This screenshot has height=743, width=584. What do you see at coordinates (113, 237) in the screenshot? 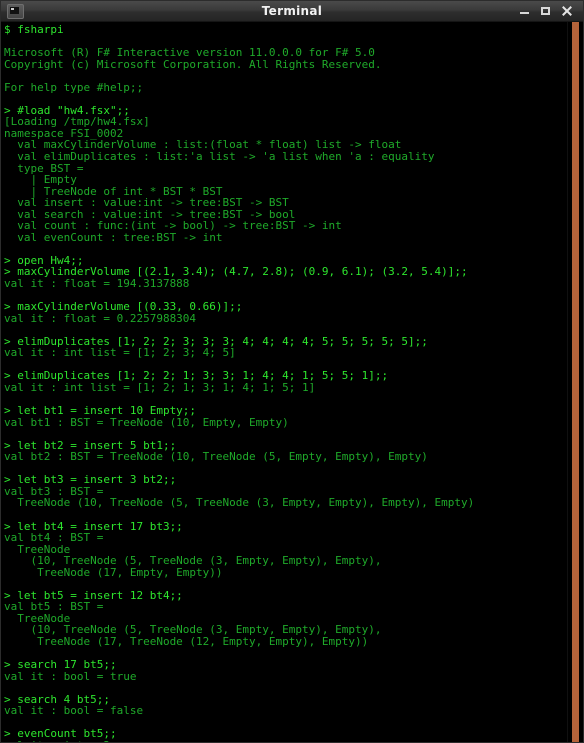
I see `terminal-line: val evenCount : tree:BST -> int` at bounding box center [113, 237].